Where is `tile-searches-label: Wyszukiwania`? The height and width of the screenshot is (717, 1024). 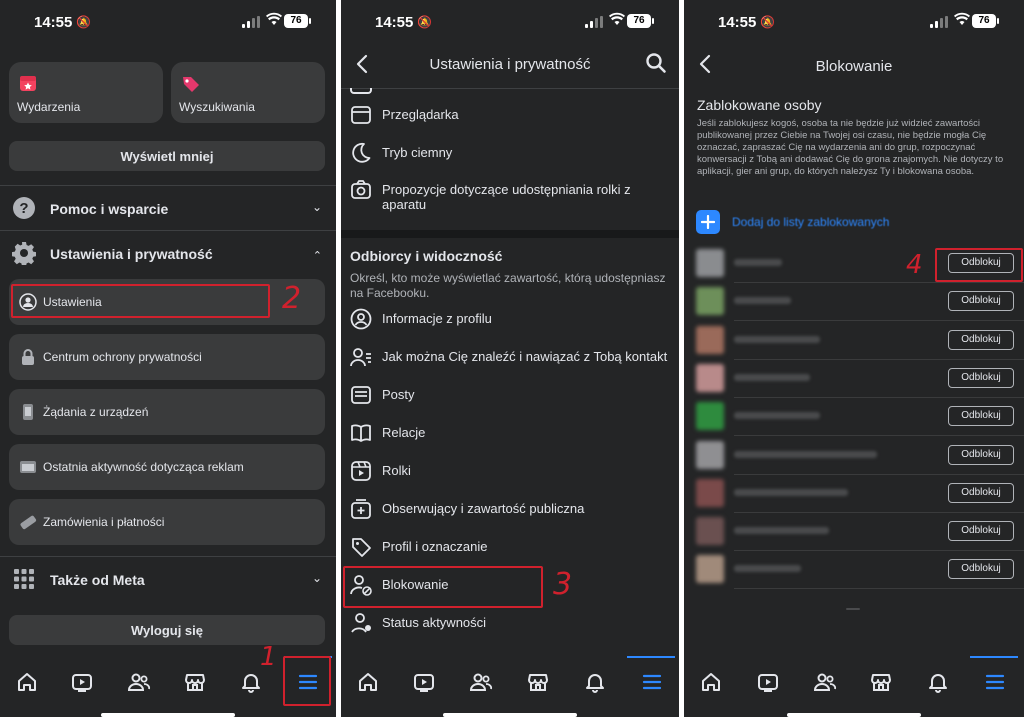
tile-searches-label: Wyszukiwania is located at coordinates (217, 107).